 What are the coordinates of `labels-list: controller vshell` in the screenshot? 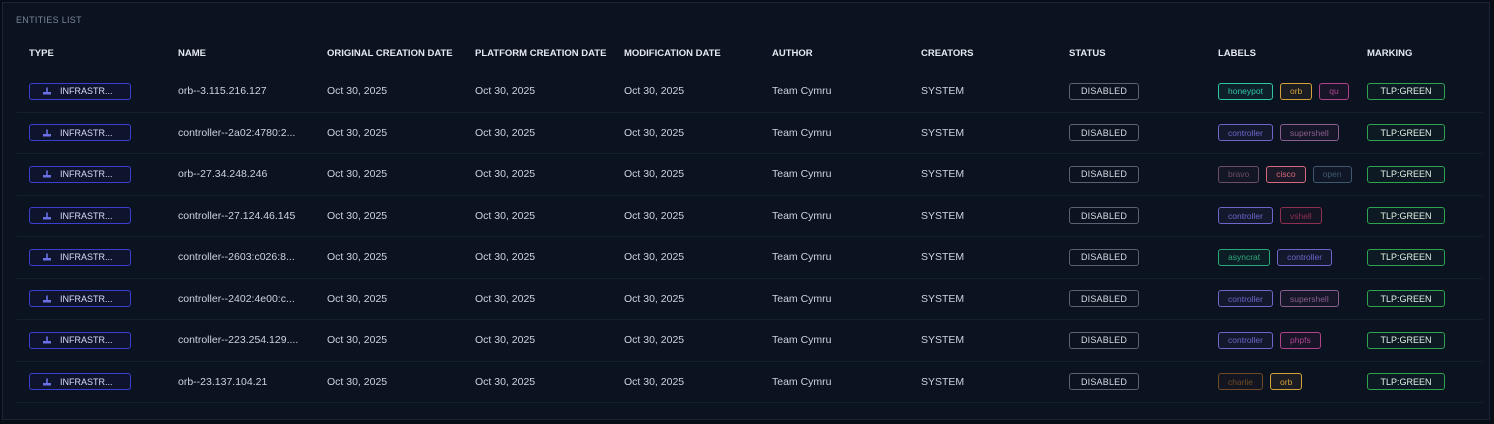 It's located at (1289, 216).